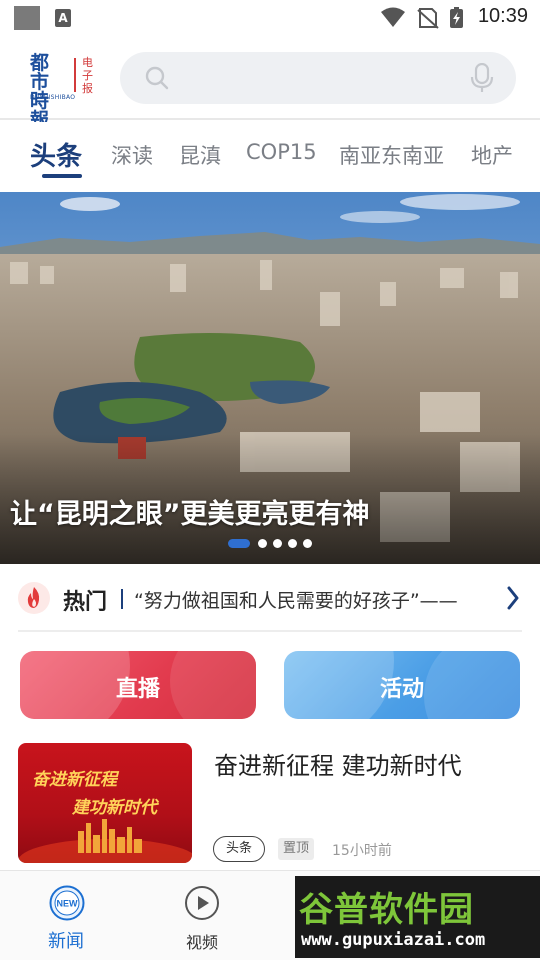 This screenshot has width=540, height=960. What do you see at coordinates (85, 602) in the screenshot?
I see `hot-label: 热门` at bounding box center [85, 602].